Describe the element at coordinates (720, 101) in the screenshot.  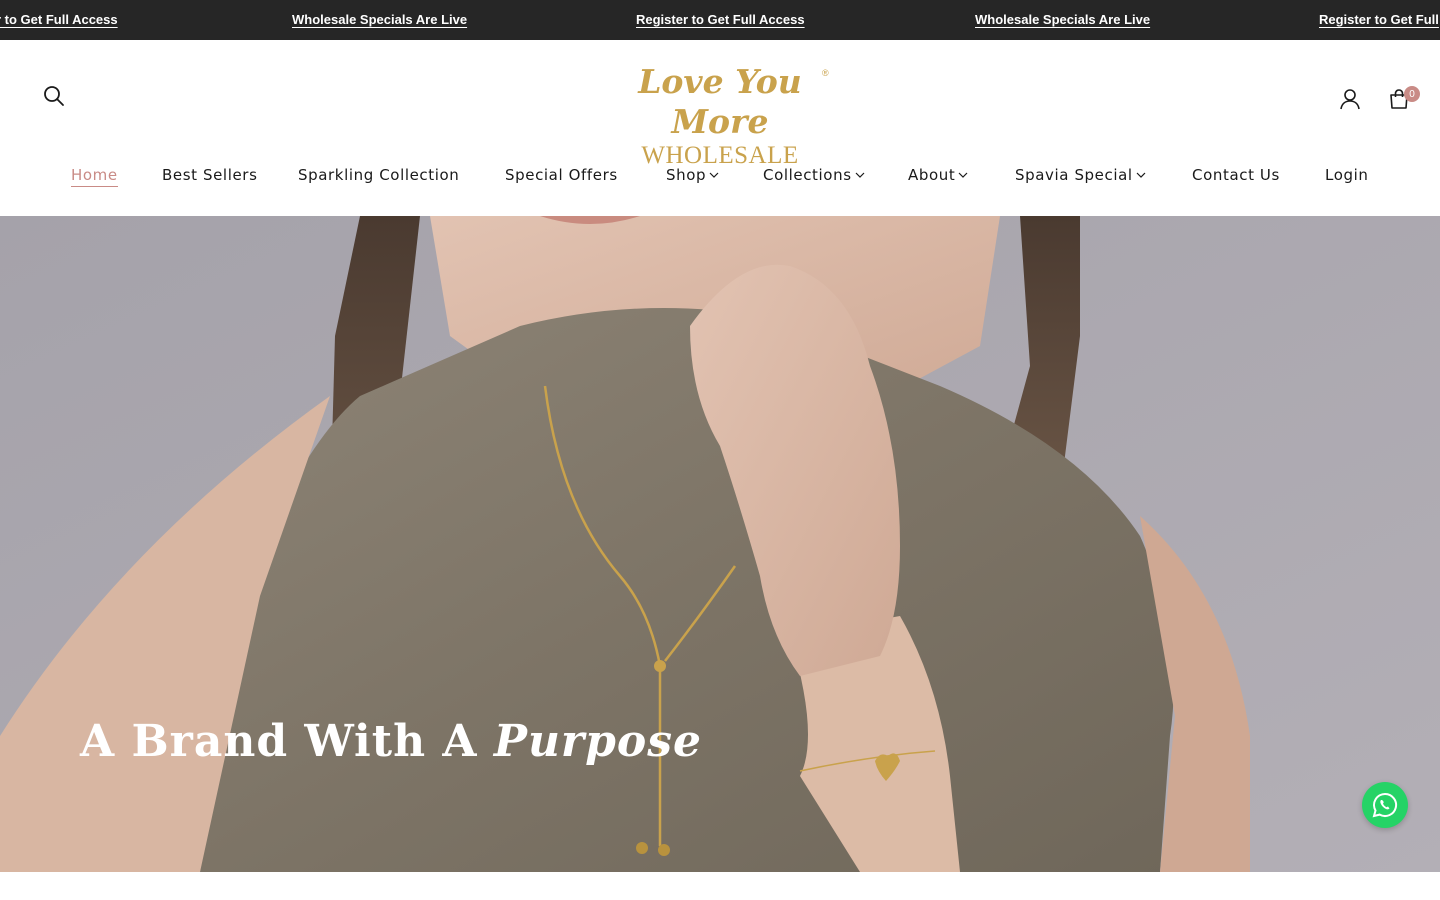
I see `logo-script-text: Love You More` at that location.